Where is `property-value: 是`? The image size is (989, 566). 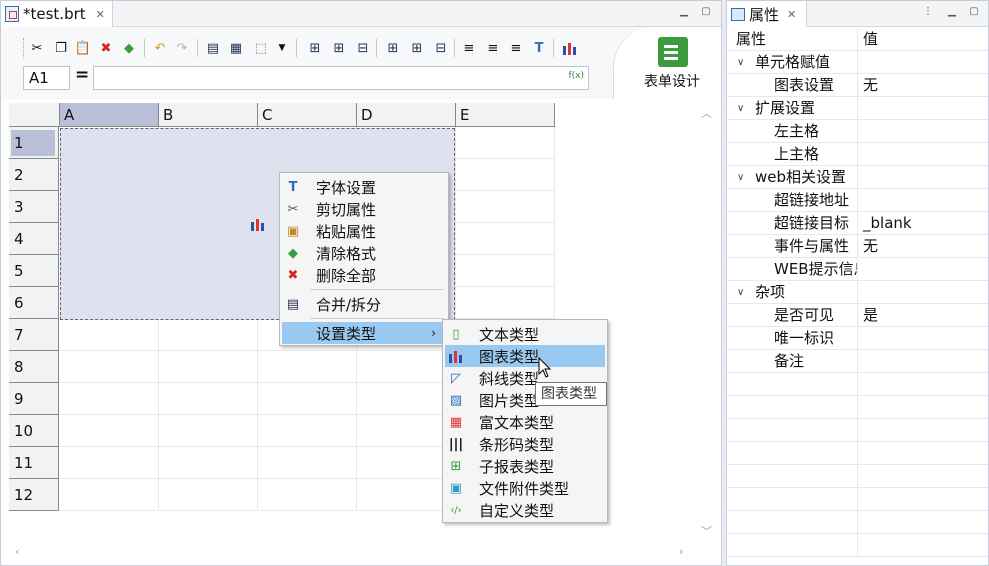 property-value: 是 is located at coordinates (870, 315).